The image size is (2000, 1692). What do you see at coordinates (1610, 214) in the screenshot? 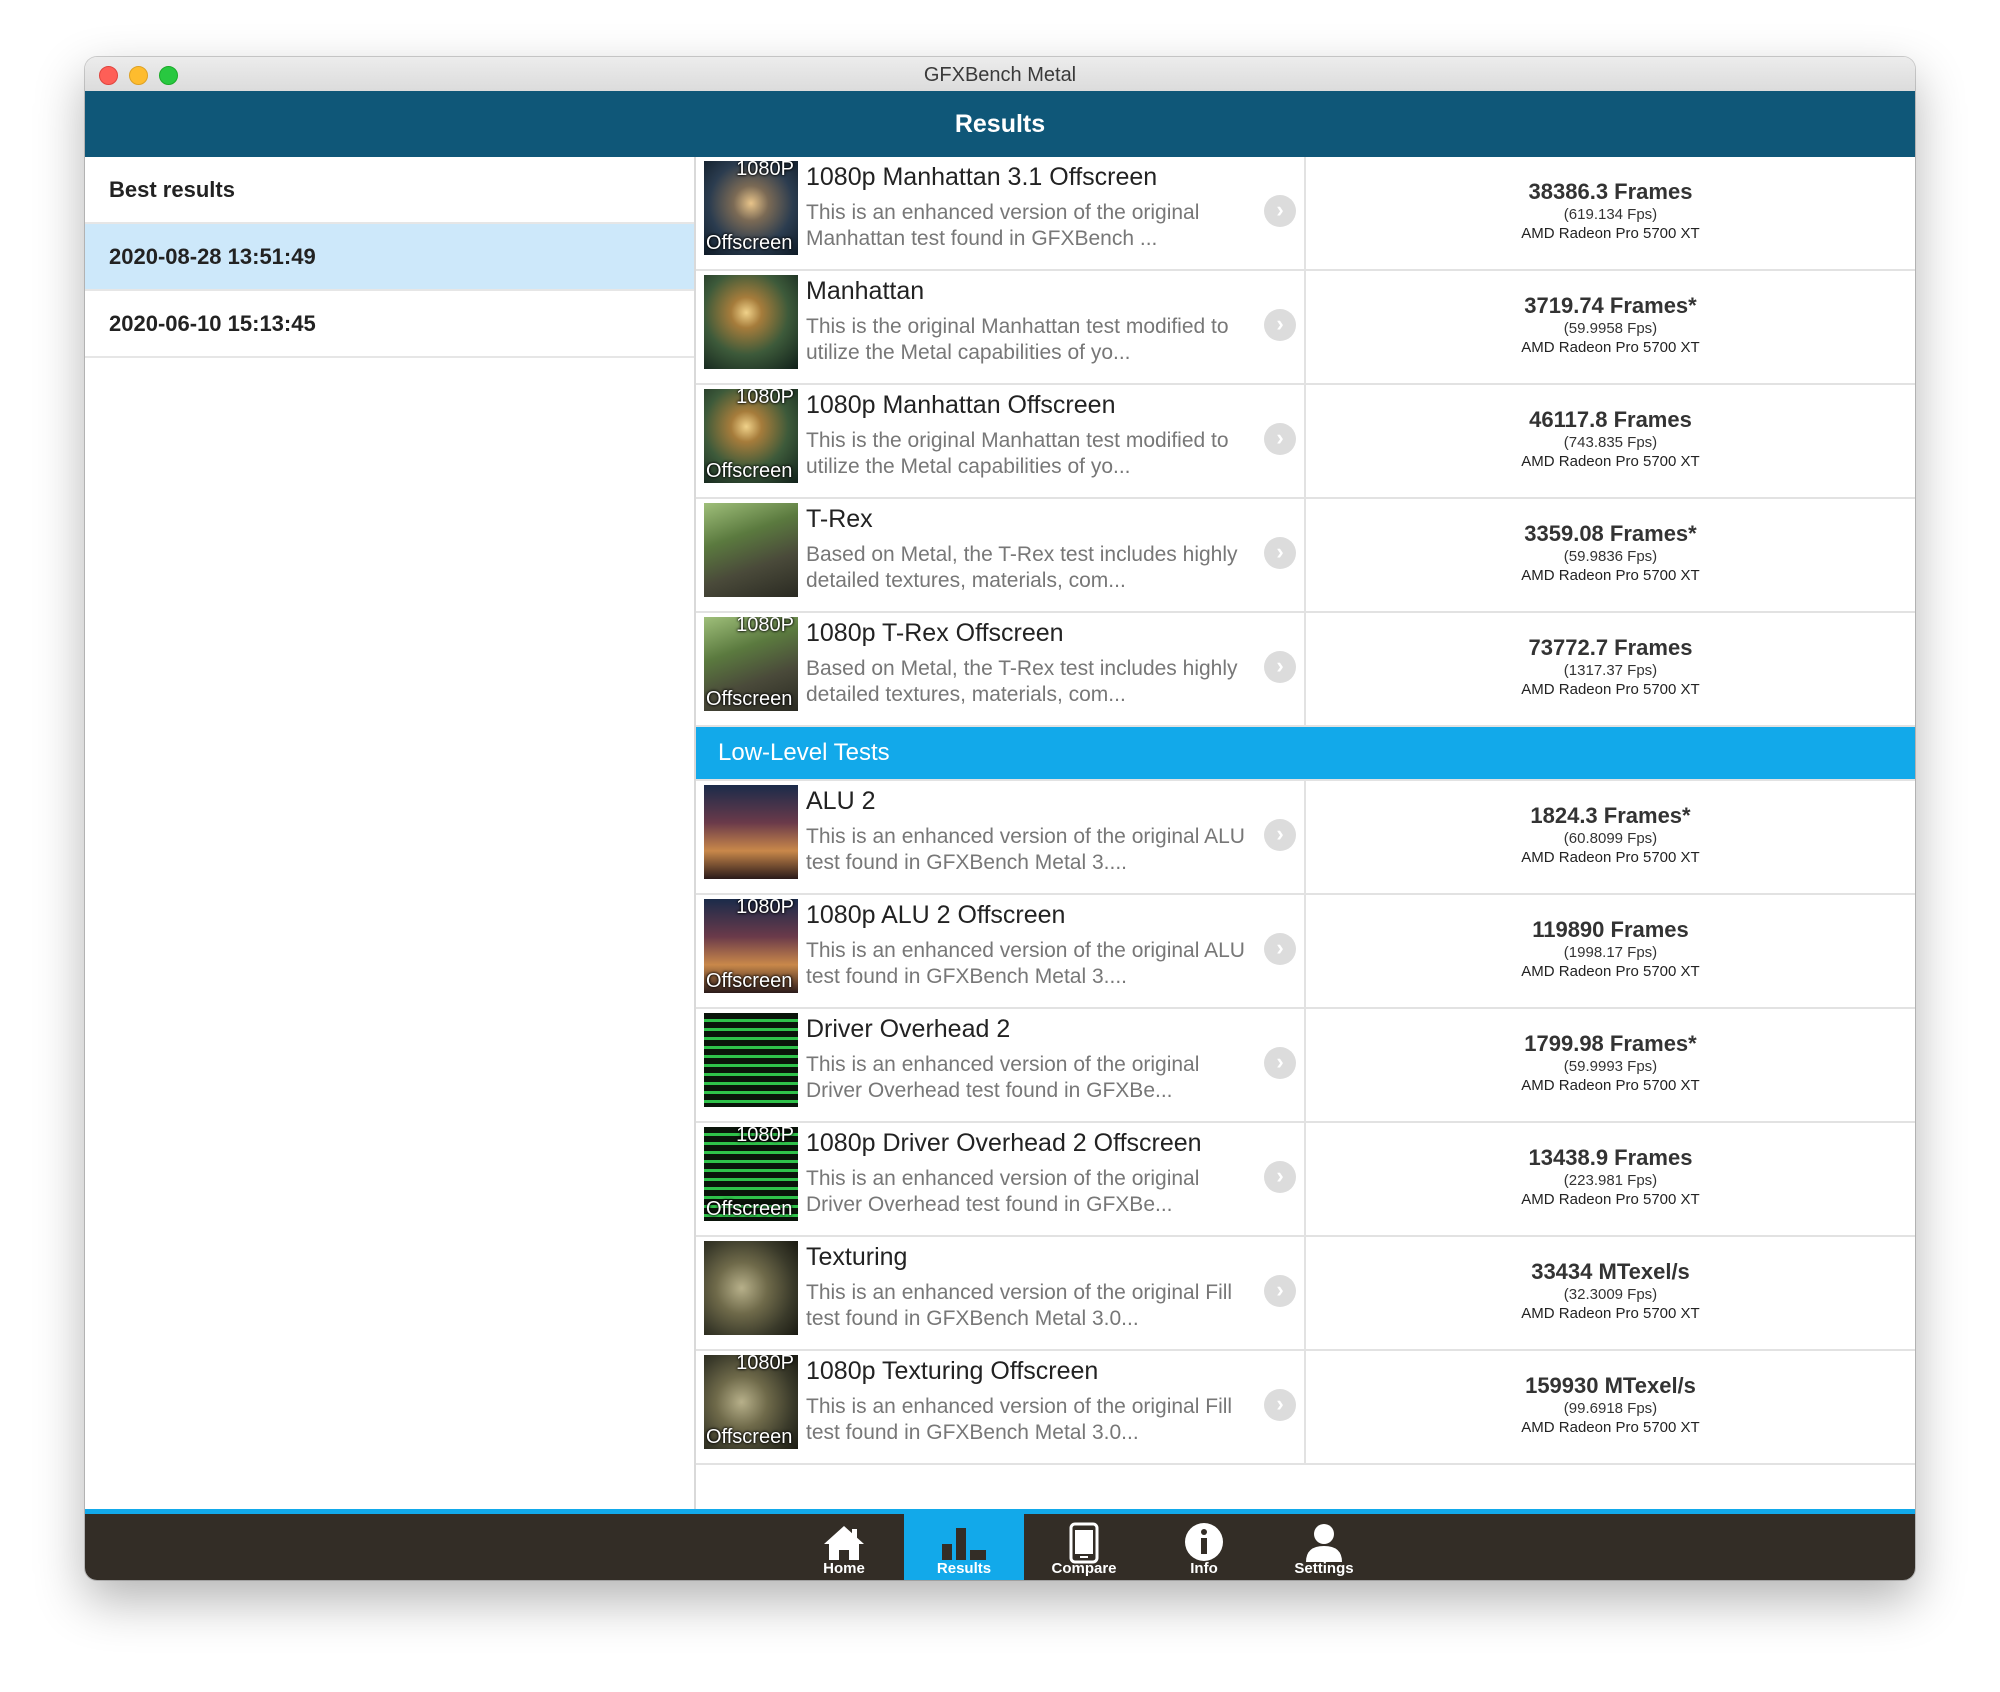
I see `score-fps: (619.134 Fps)` at bounding box center [1610, 214].